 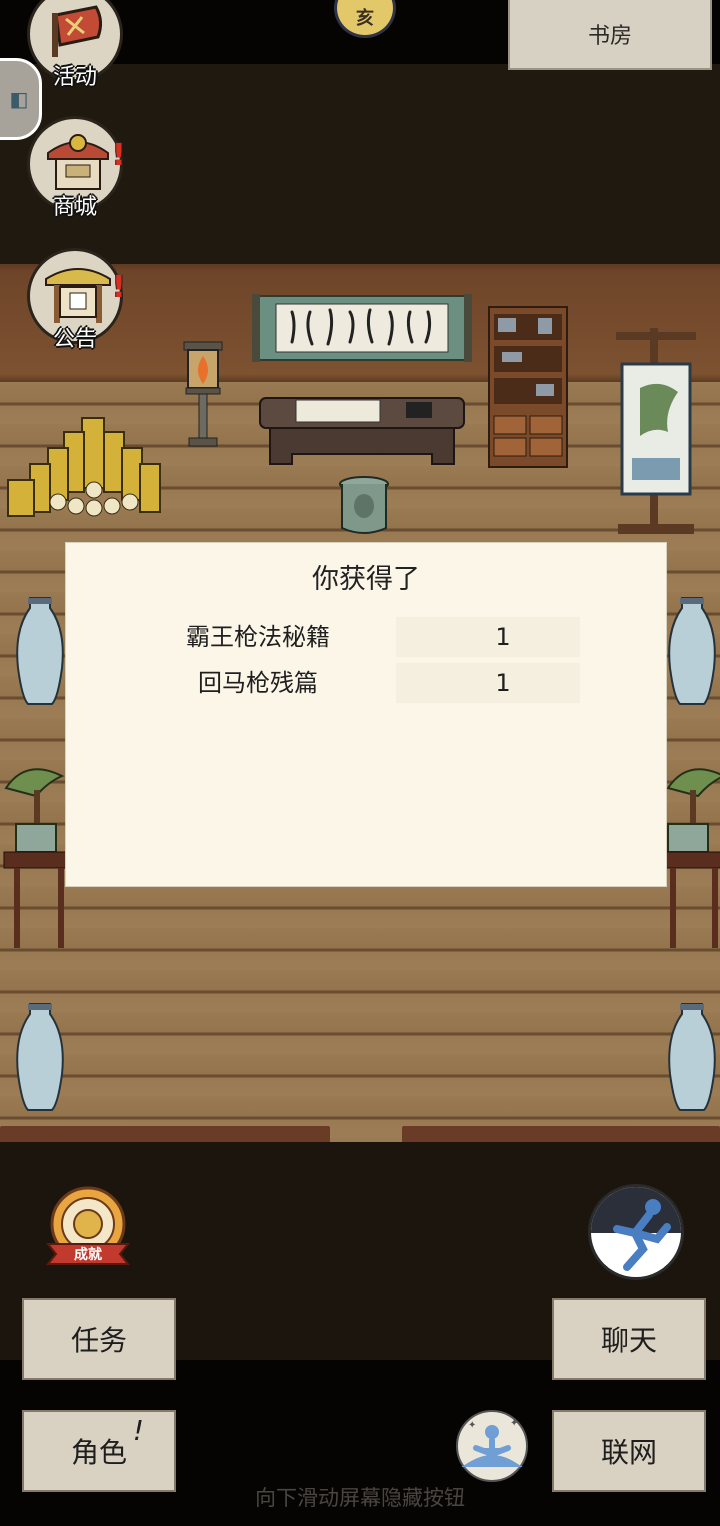 I want to click on floor-edge-right, so click(x=561, y=1134).